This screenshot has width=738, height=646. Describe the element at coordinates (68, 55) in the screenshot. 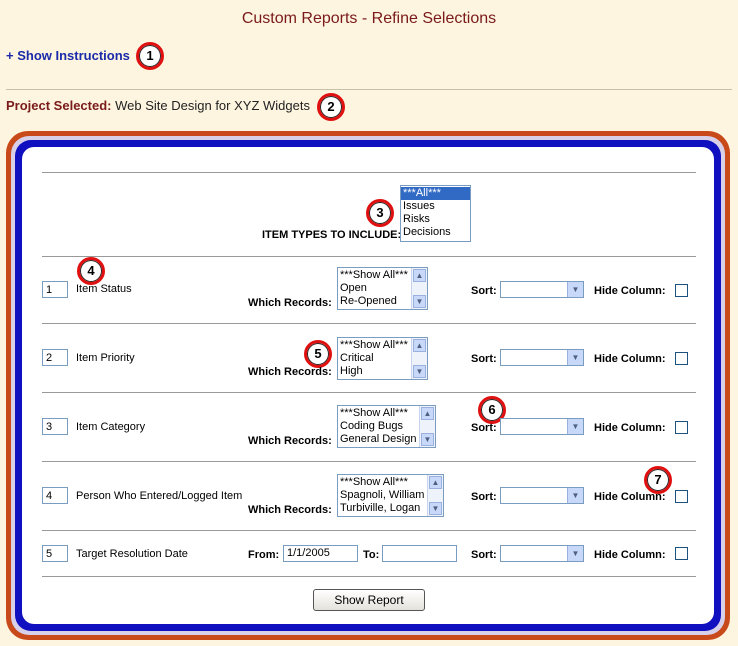

I see `show-instructions-link: + Show Instructions` at that location.